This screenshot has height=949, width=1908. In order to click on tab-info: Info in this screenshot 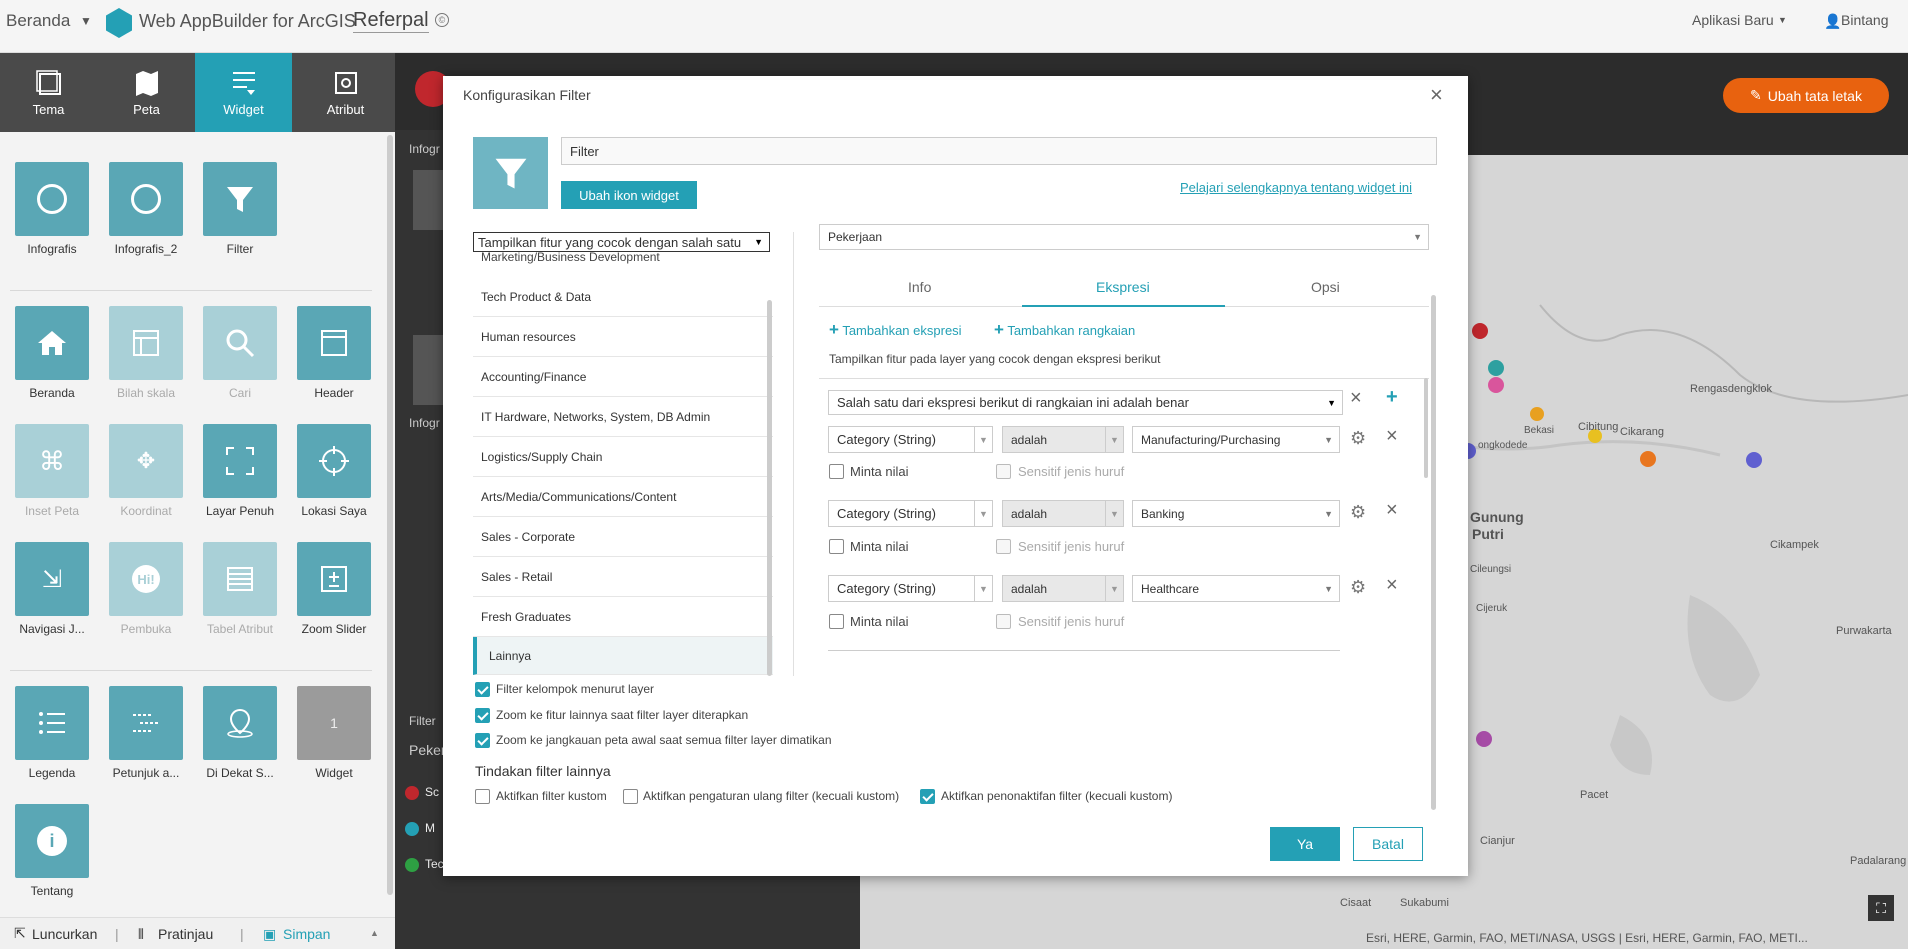, I will do `click(919, 287)`.